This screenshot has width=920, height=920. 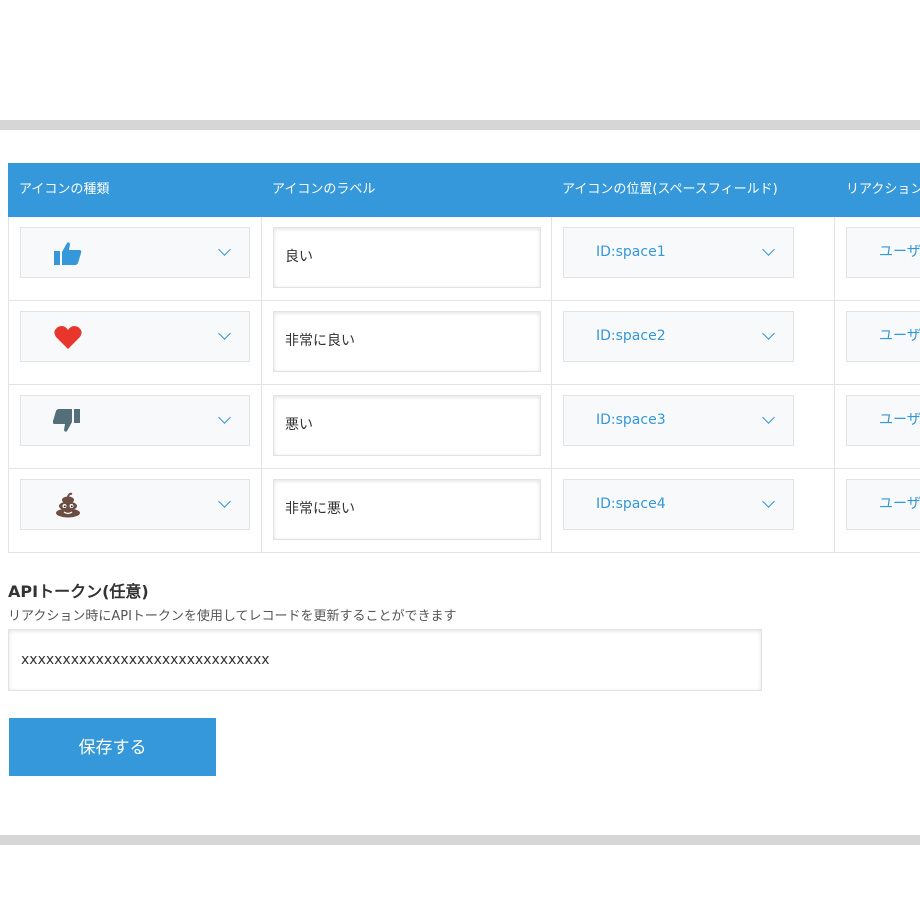 What do you see at coordinates (631, 504) in the screenshot?
I see `field-select-value: ID:space4` at bounding box center [631, 504].